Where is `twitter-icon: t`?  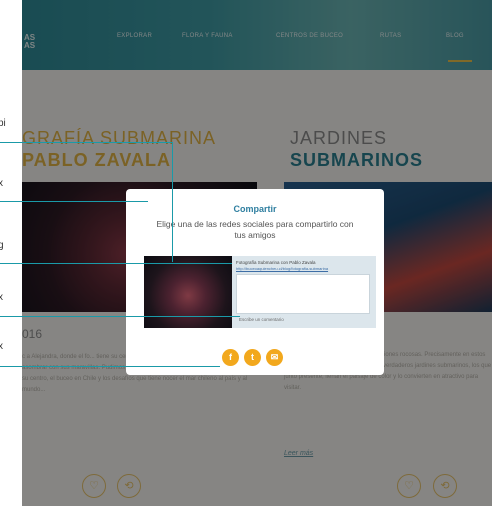
twitter-icon: t is located at coordinates (252, 357).